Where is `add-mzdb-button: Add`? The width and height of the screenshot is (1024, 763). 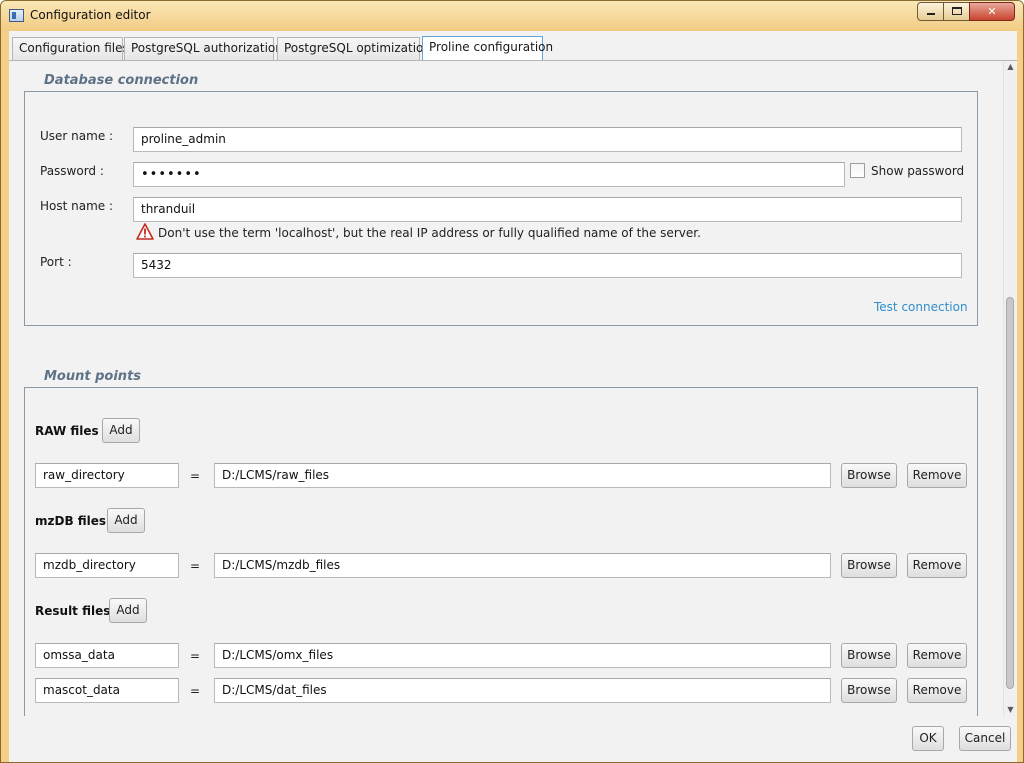
add-mzdb-button: Add is located at coordinates (126, 520).